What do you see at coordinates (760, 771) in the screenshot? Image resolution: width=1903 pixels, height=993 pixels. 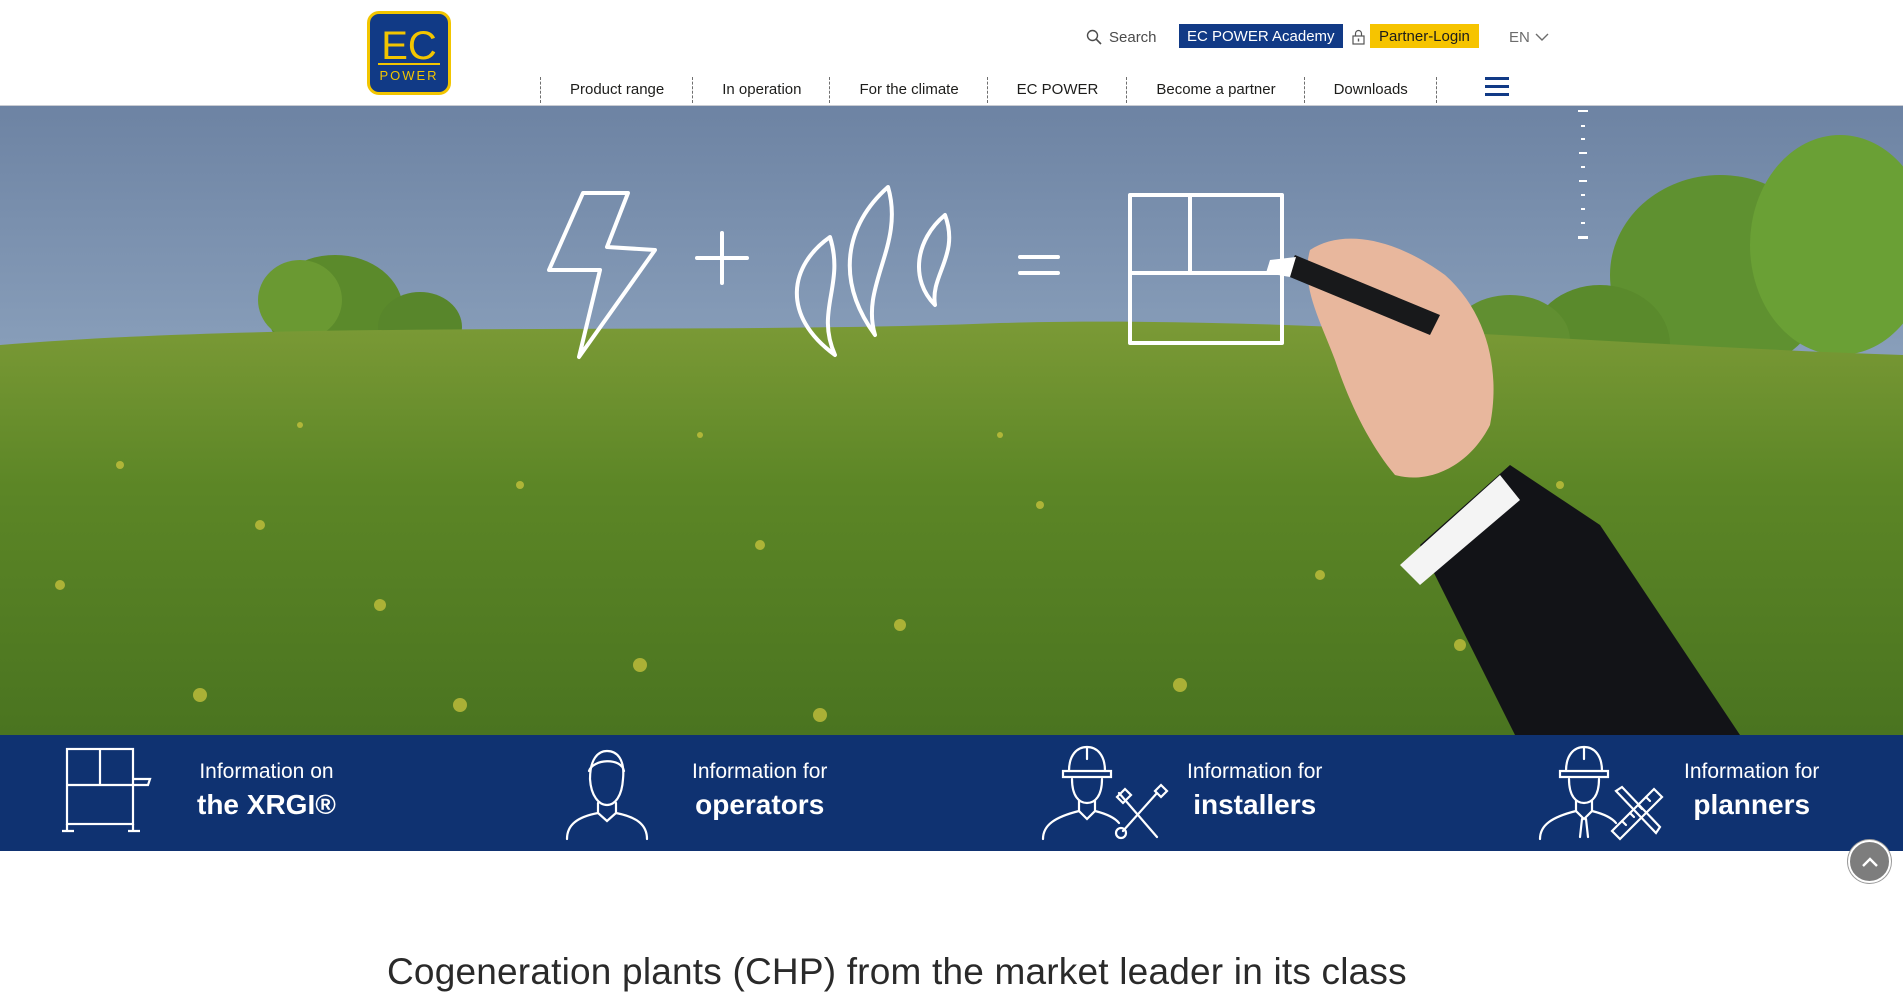 I see `info-operators-line1: Information for` at bounding box center [760, 771].